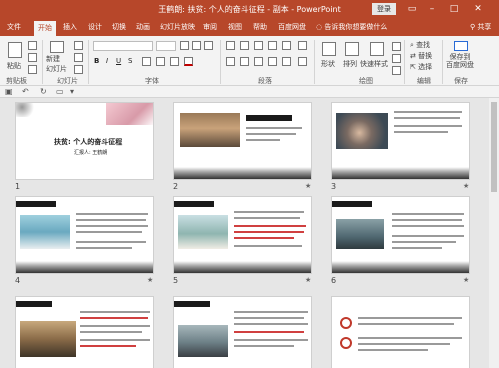 Image resolution: width=499 pixels, height=368 pixels. Describe the element at coordinates (230, 61) in the screenshot. I see `align-left-icon` at that location.